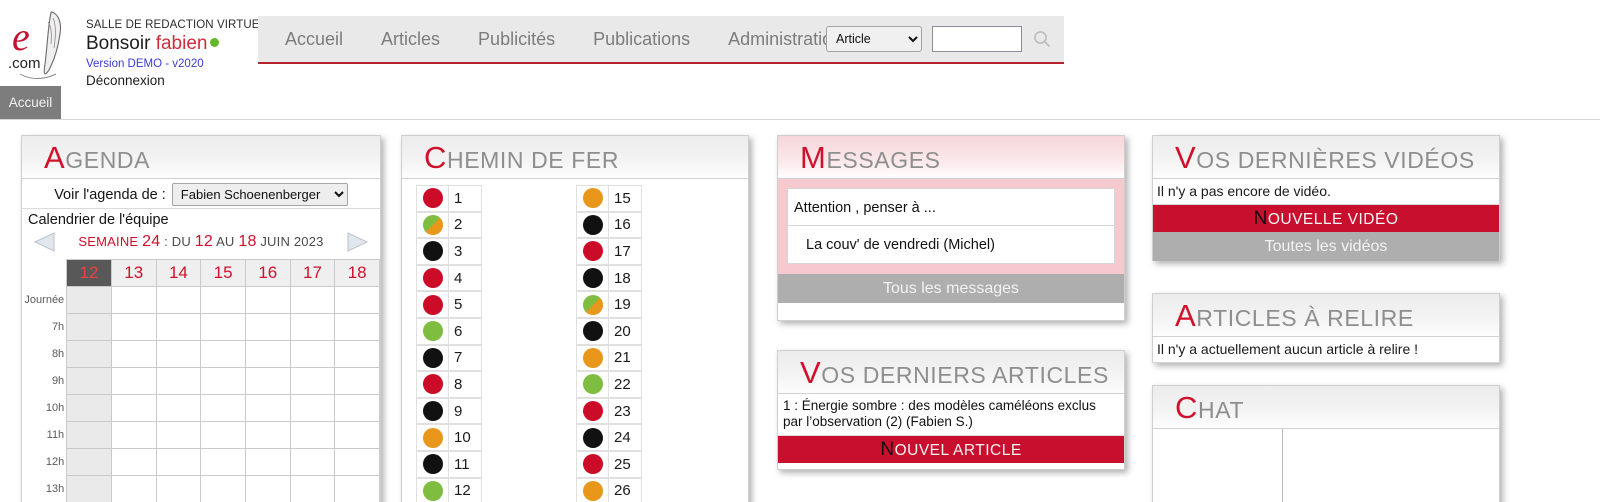 The width and height of the screenshot is (1600, 502). What do you see at coordinates (1042, 39) in the screenshot?
I see `search-icon` at bounding box center [1042, 39].